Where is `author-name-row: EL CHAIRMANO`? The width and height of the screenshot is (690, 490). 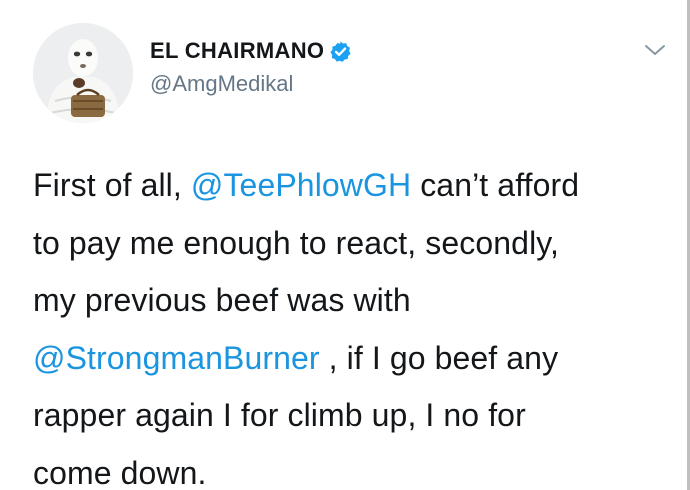 author-name-row: EL CHAIRMANO is located at coordinates (251, 51).